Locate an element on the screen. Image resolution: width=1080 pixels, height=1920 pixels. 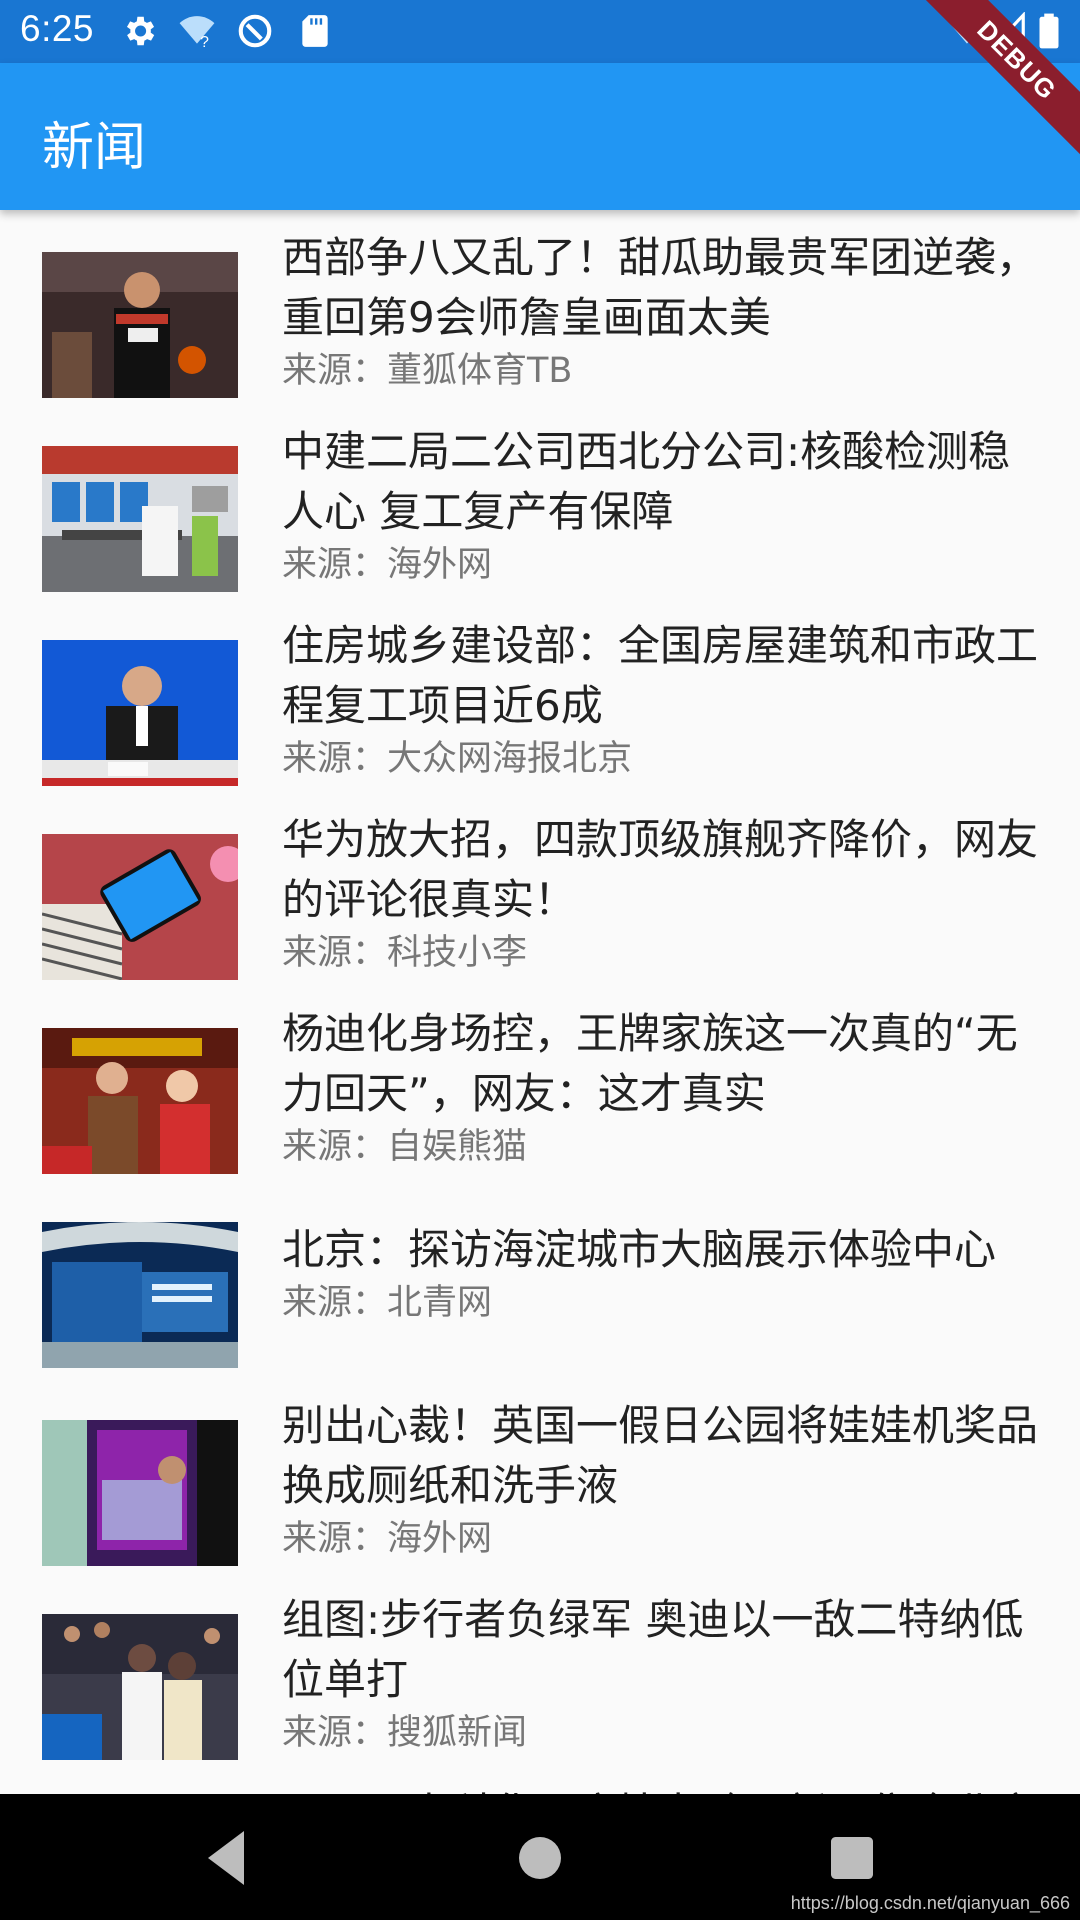
news-text: 阿里云光科华：广情老验，新零售全北京 is located at coordinates (662, 1789).